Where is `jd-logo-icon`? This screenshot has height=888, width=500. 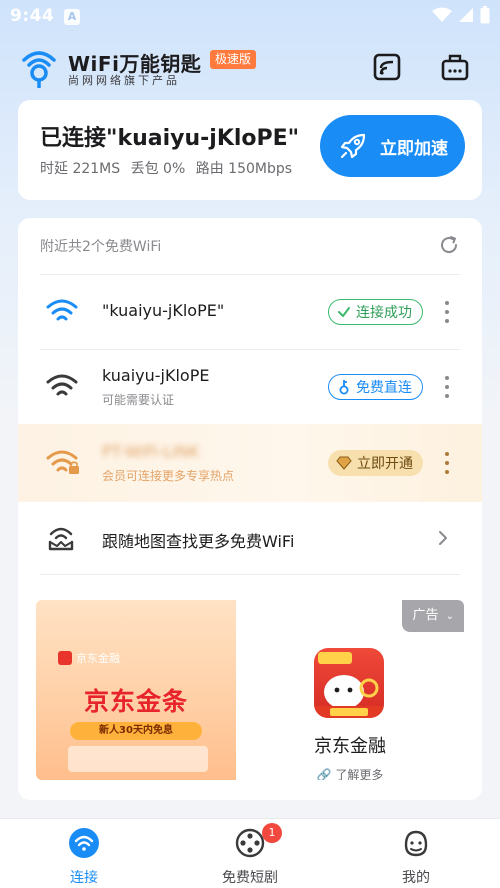 jd-logo-icon is located at coordinates (65, 658).